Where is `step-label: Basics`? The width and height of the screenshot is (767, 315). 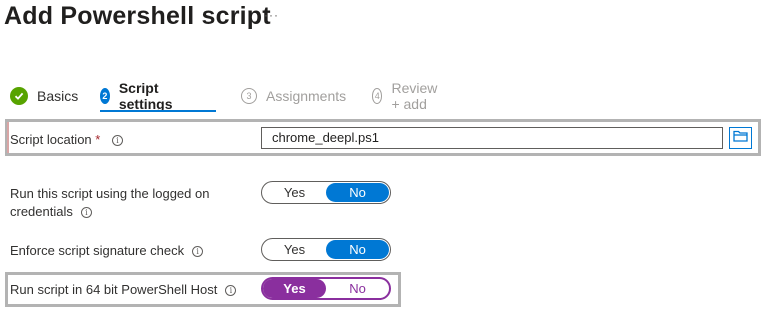
step-label: Basics is located at coordinates (58, 96).